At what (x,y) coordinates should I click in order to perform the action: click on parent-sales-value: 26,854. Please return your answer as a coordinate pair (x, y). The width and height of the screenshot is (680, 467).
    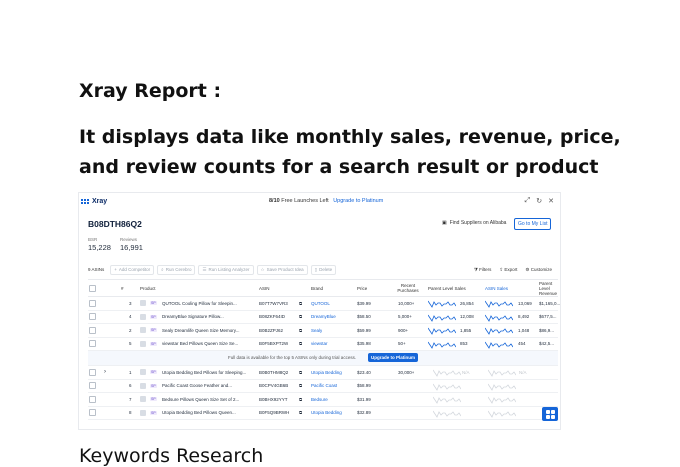
    Looking at the image, I should click on (467, 303).